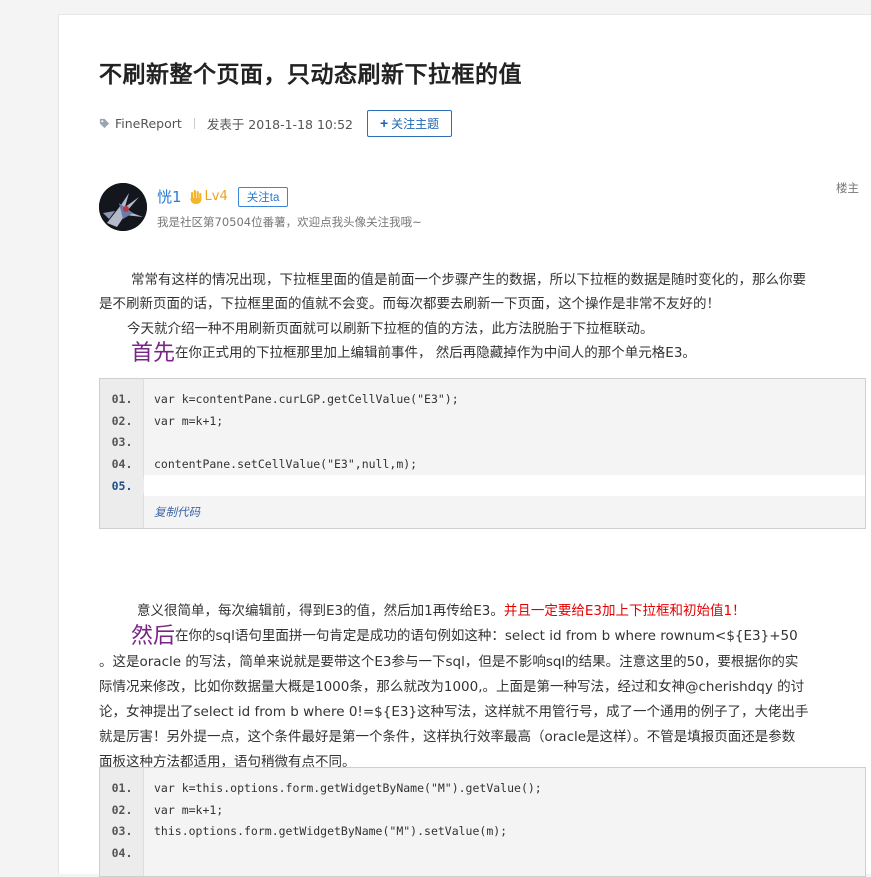 Image resolution: width=871 pixels, height=877 pixels. I want to click on author-signature: 我是社区第70504位番薯，欢迎点我头像关注我哦~, so click(289, 222).